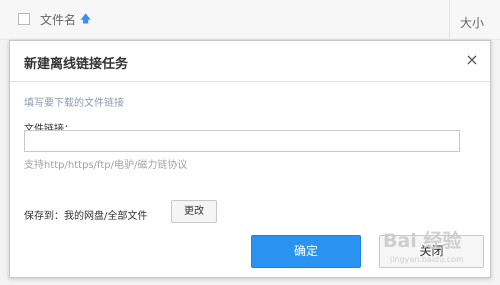  What do you see at coordinates (472, 60) in the screenshot?
I see `close-icon: ×` at bounding box center [472, 60].